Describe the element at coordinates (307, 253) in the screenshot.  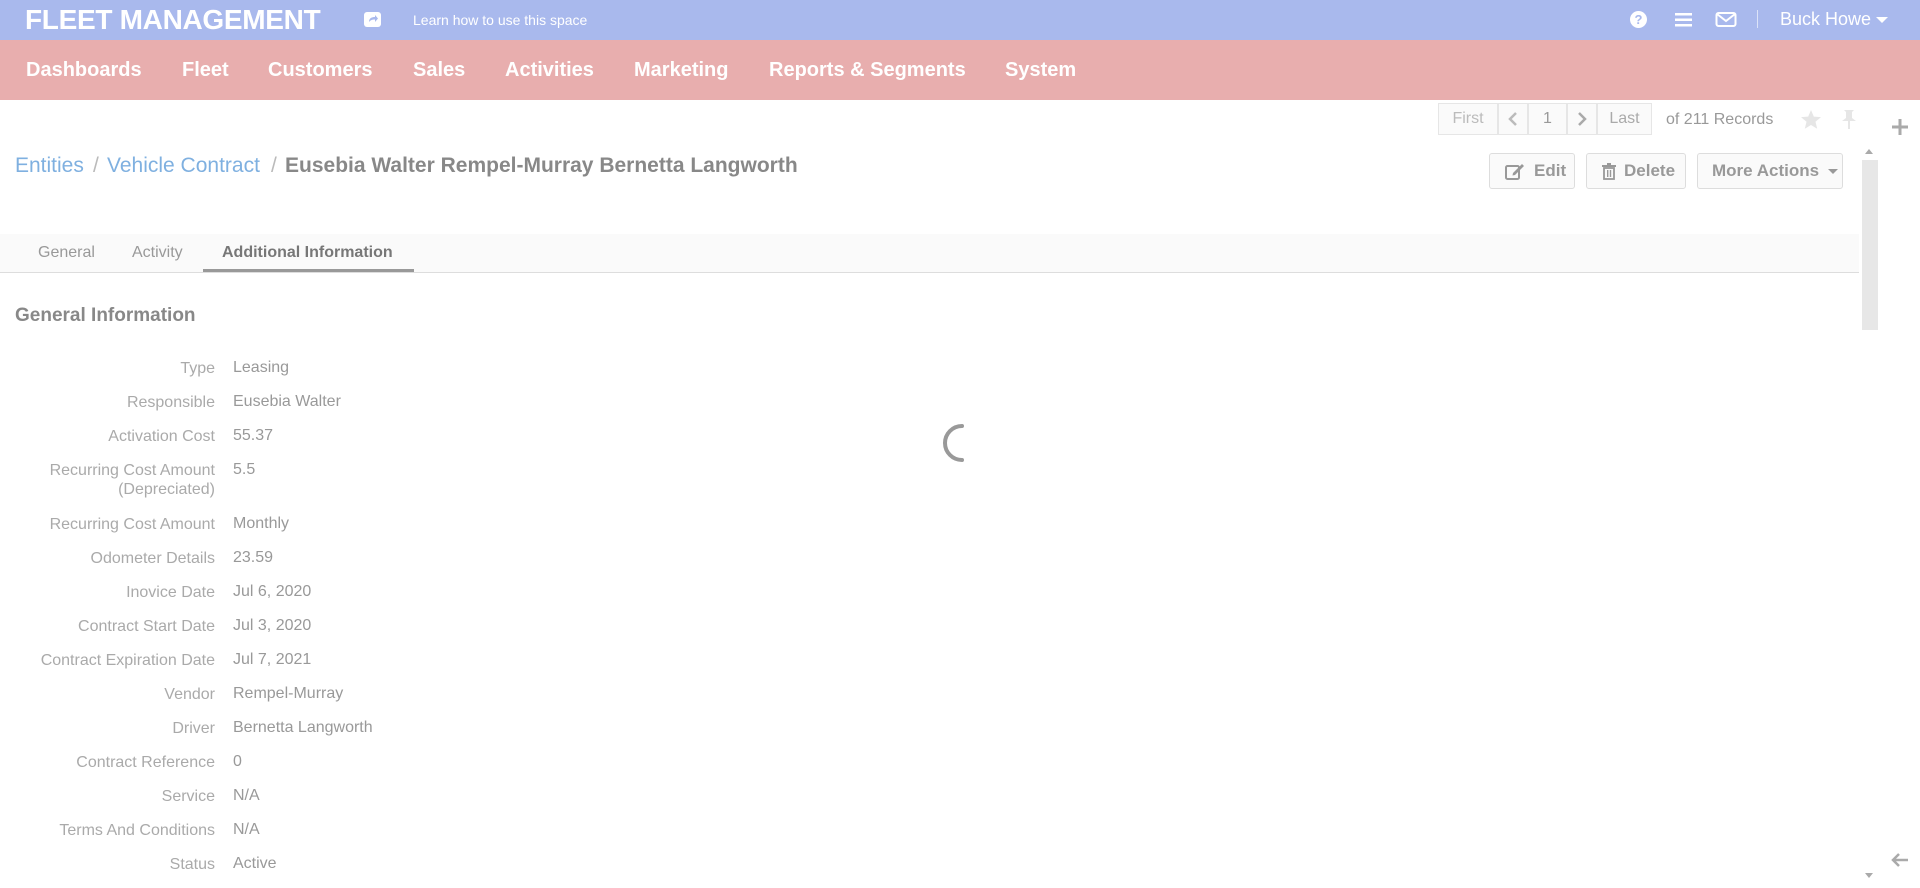
I see `tab-additional-information: Additional Information` at that location.